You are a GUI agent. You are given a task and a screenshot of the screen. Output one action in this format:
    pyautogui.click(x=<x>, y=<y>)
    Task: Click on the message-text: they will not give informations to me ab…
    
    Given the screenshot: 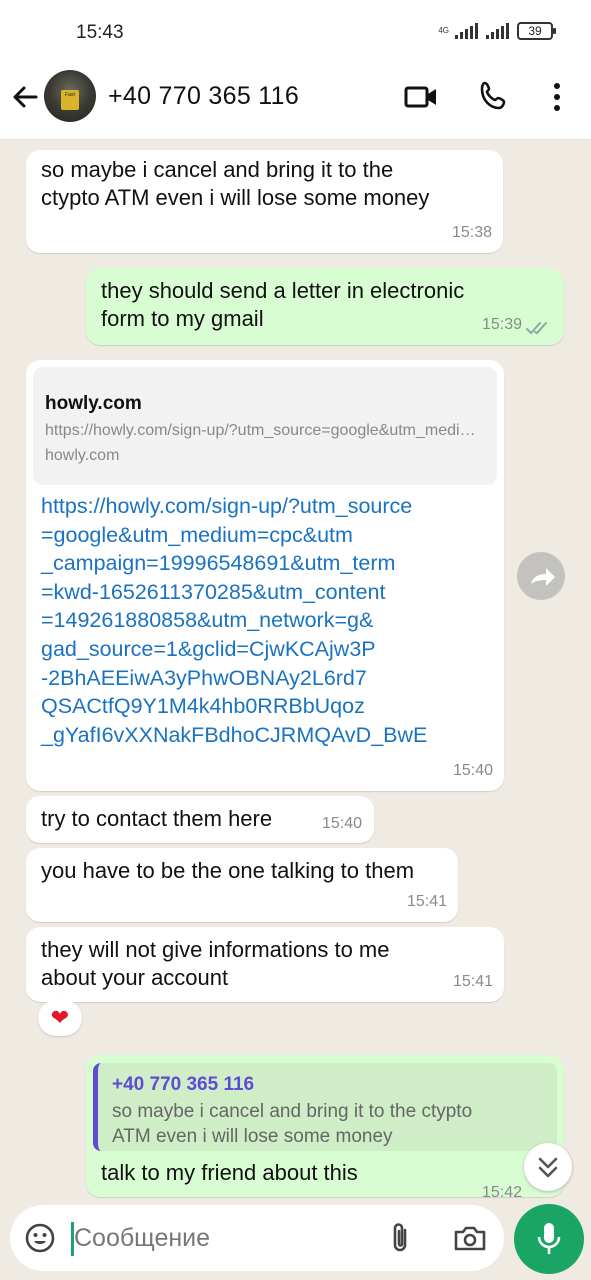 What is the action you would take?
    pyautogui.click(x=215, y=963)
    